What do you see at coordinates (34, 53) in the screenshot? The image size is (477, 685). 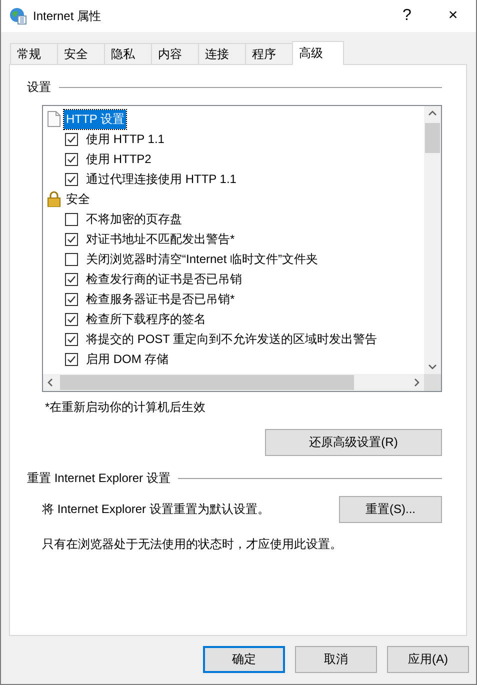 I see `tab: 常规` at bounding box center [34, 53].